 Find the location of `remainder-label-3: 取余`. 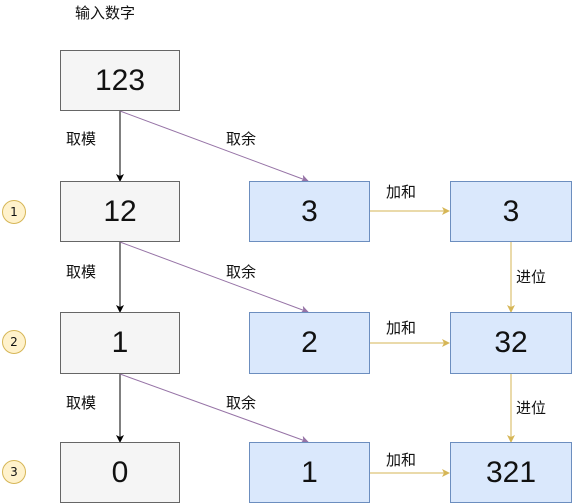

remainder-label-3: 取余 is located at coordinates (241, 403).